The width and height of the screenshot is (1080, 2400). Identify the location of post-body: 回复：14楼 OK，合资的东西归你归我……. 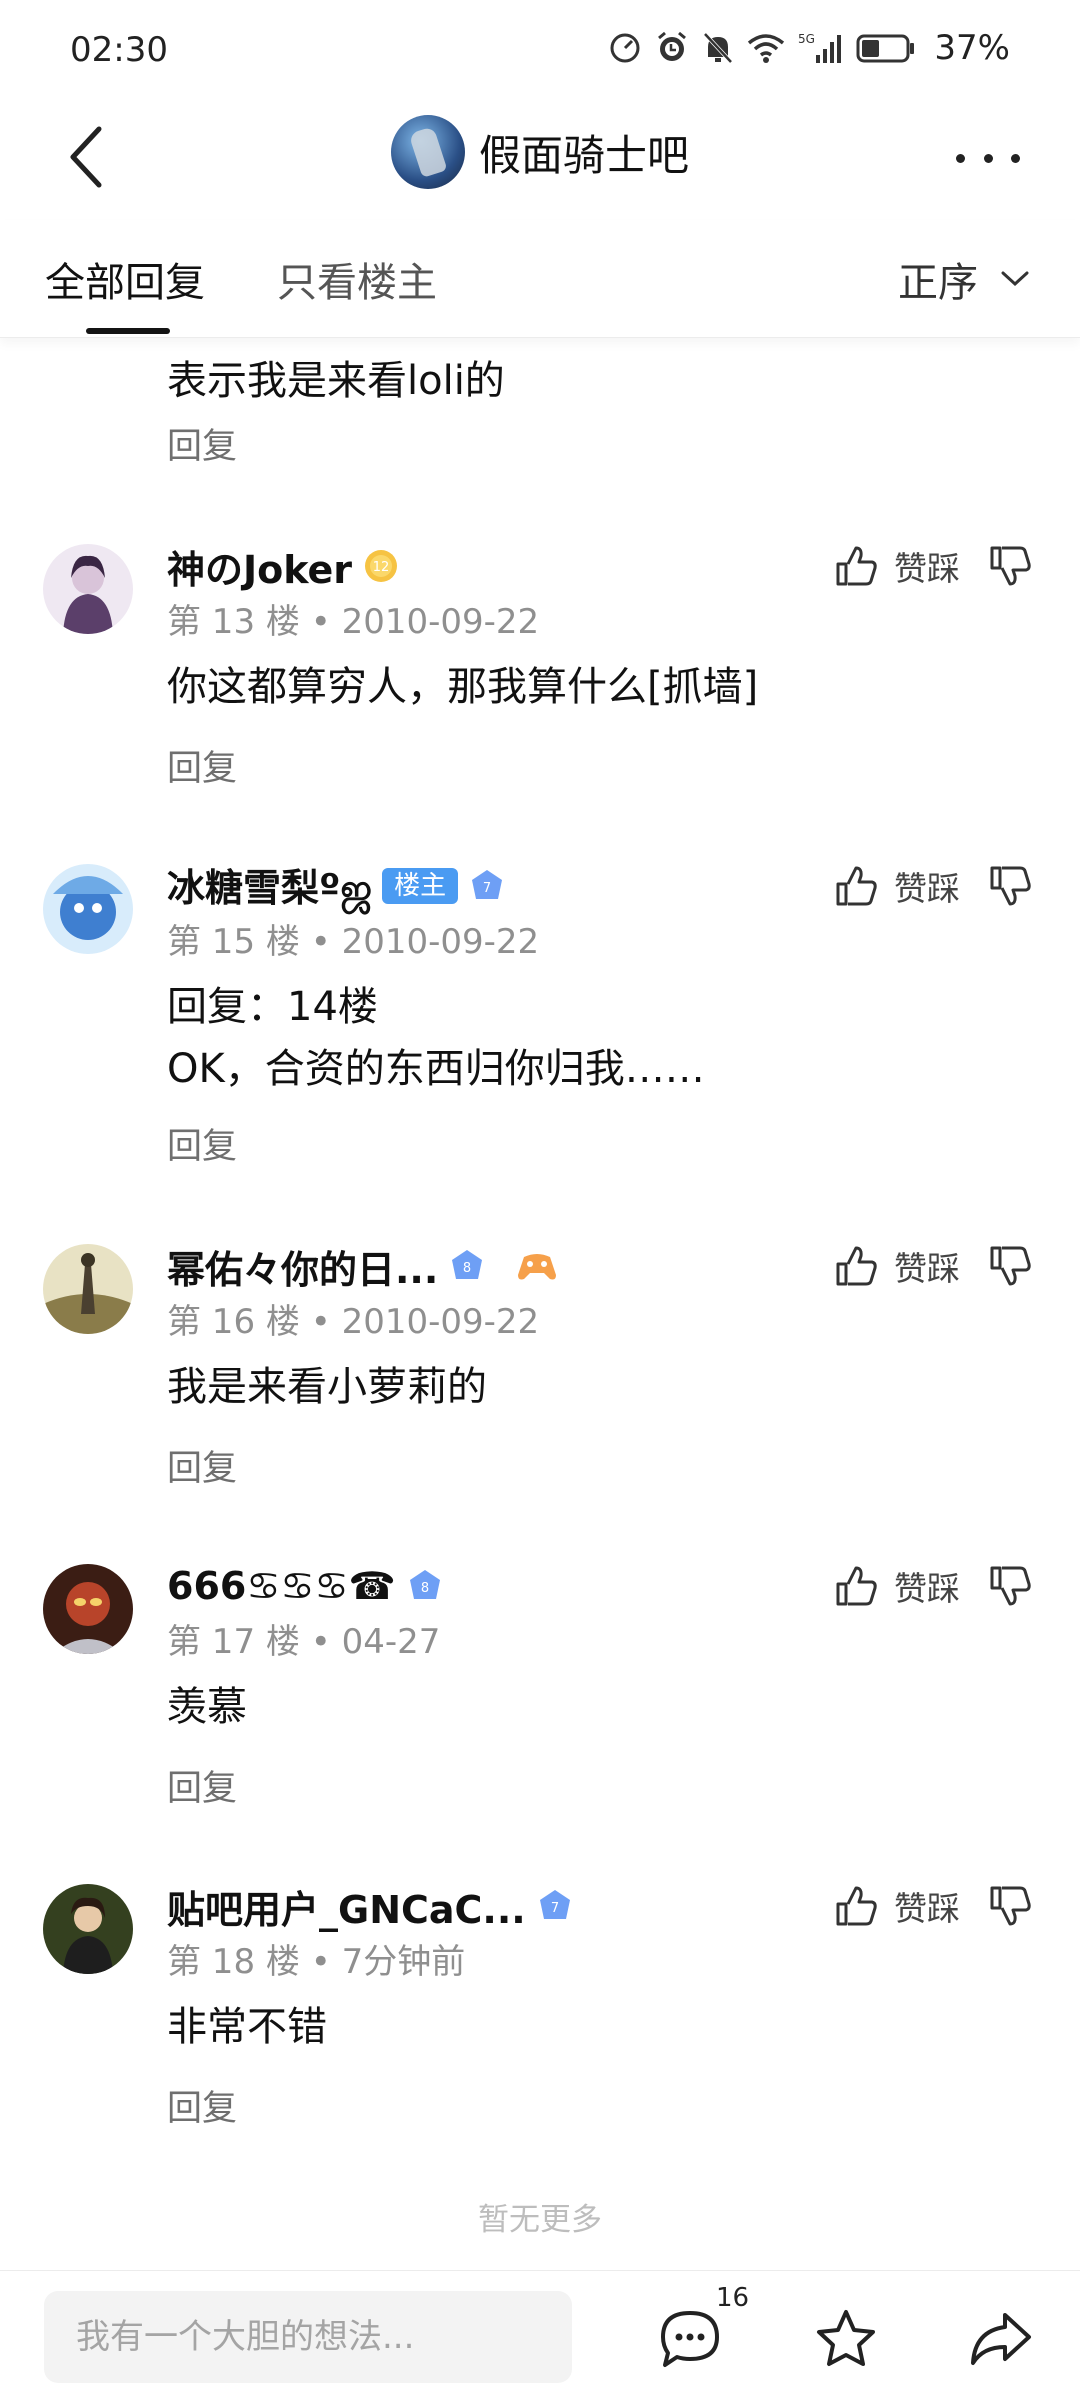
(436, 1038).